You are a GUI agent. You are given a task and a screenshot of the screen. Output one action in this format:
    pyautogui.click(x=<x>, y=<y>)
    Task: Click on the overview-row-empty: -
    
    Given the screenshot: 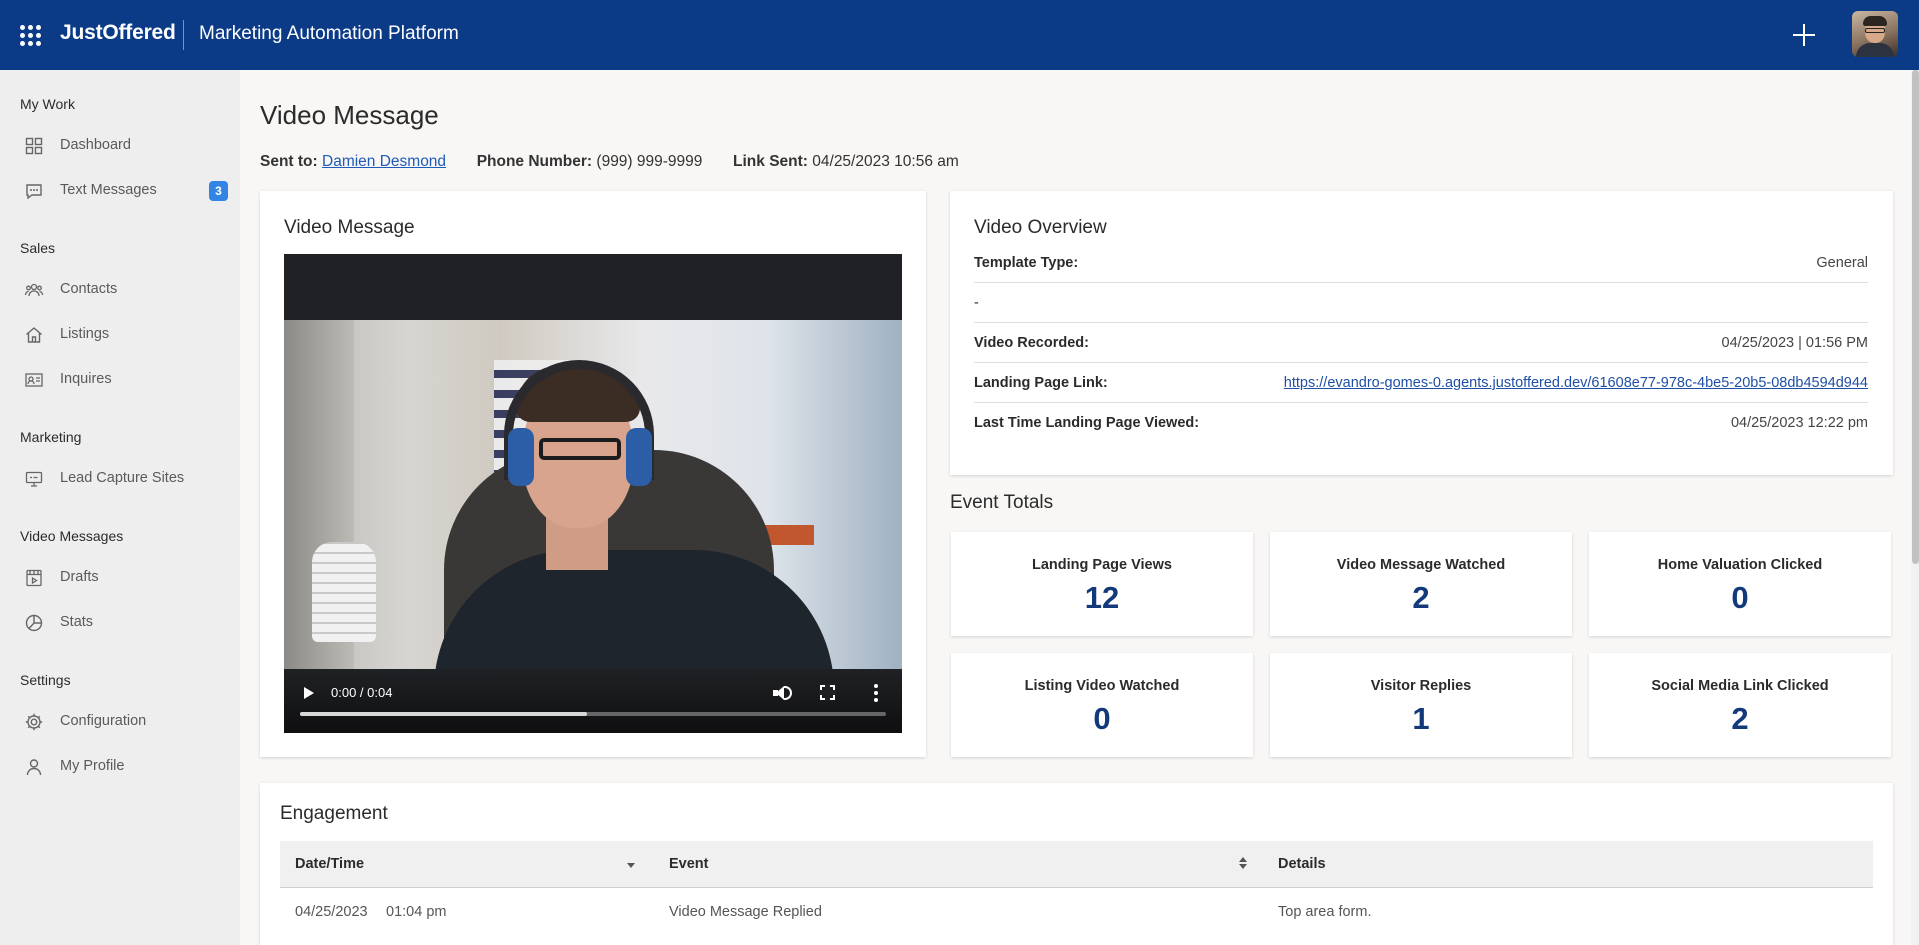 What is the action you would take?
    pyautogui.click(x=1421, y=303)
    